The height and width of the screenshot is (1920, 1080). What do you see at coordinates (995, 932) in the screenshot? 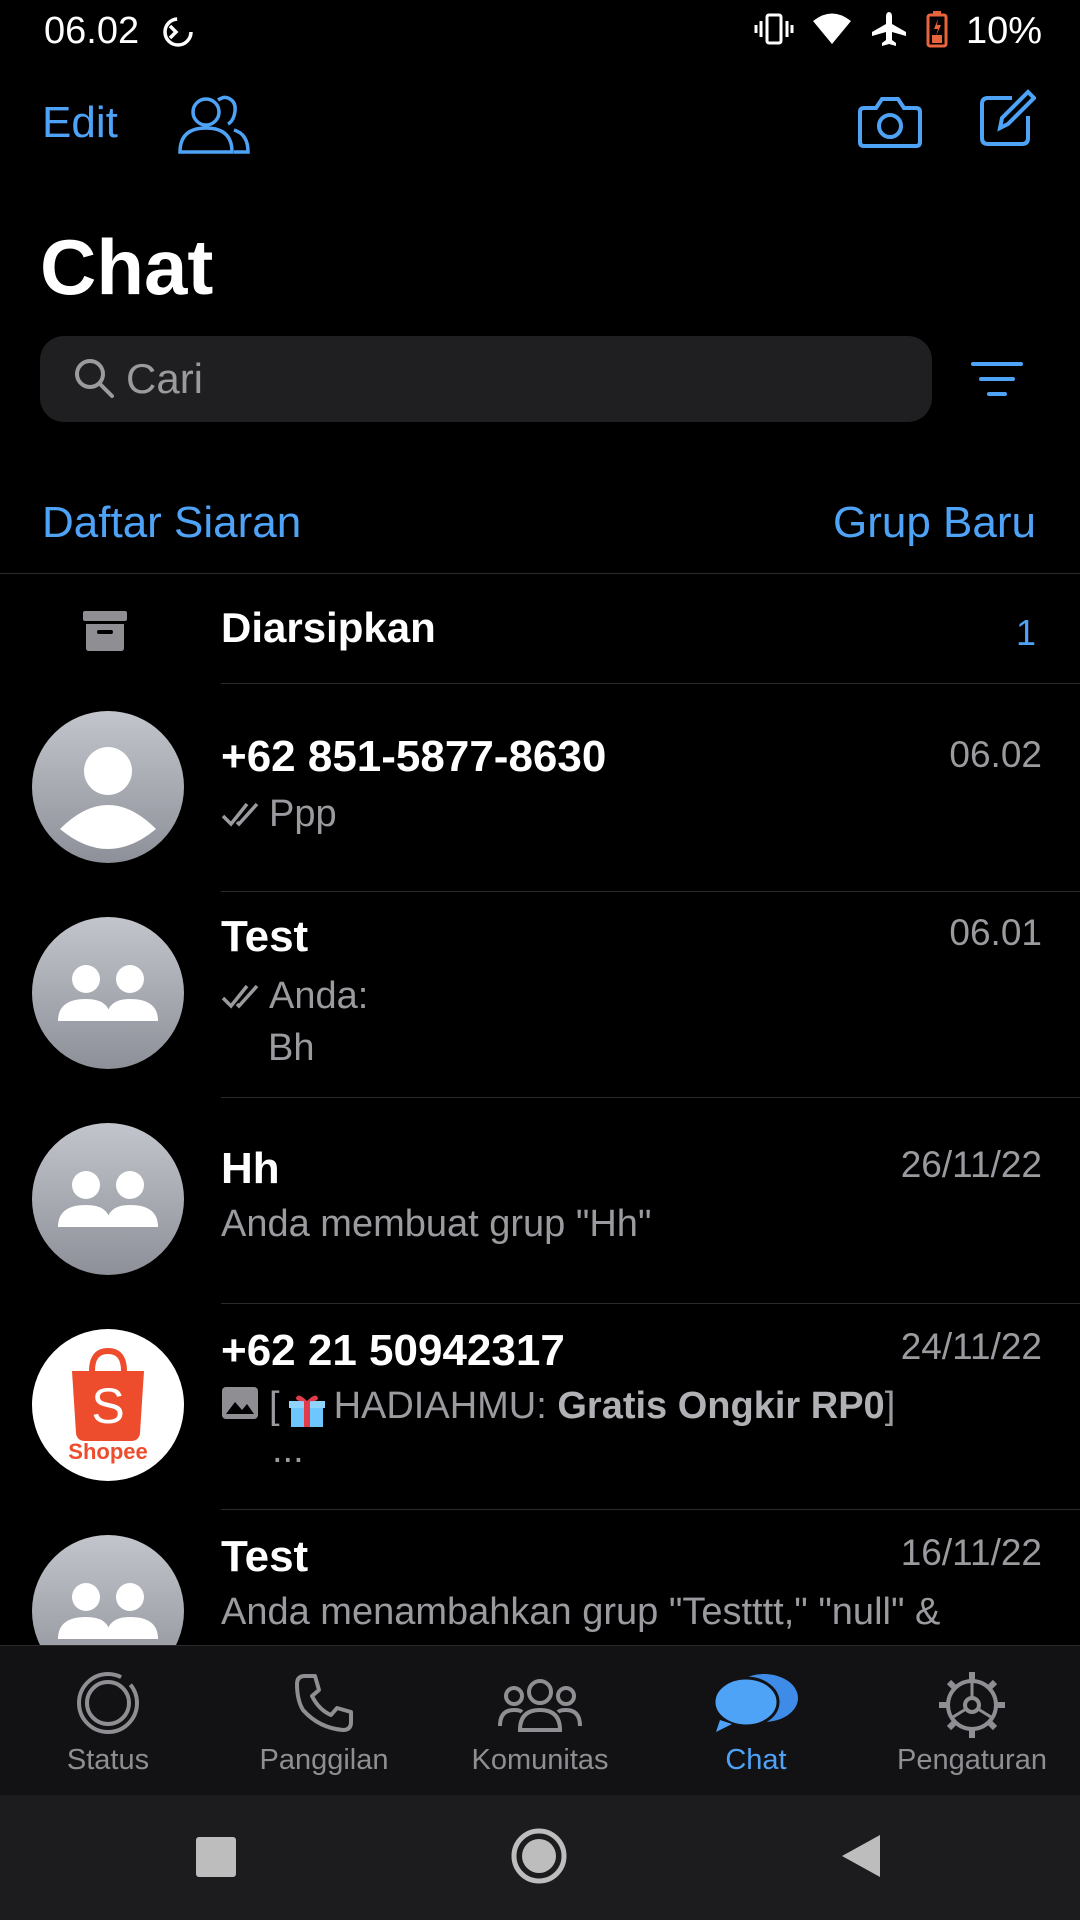
I see `chat-time: 06.01` at bounding box center [995, 932].